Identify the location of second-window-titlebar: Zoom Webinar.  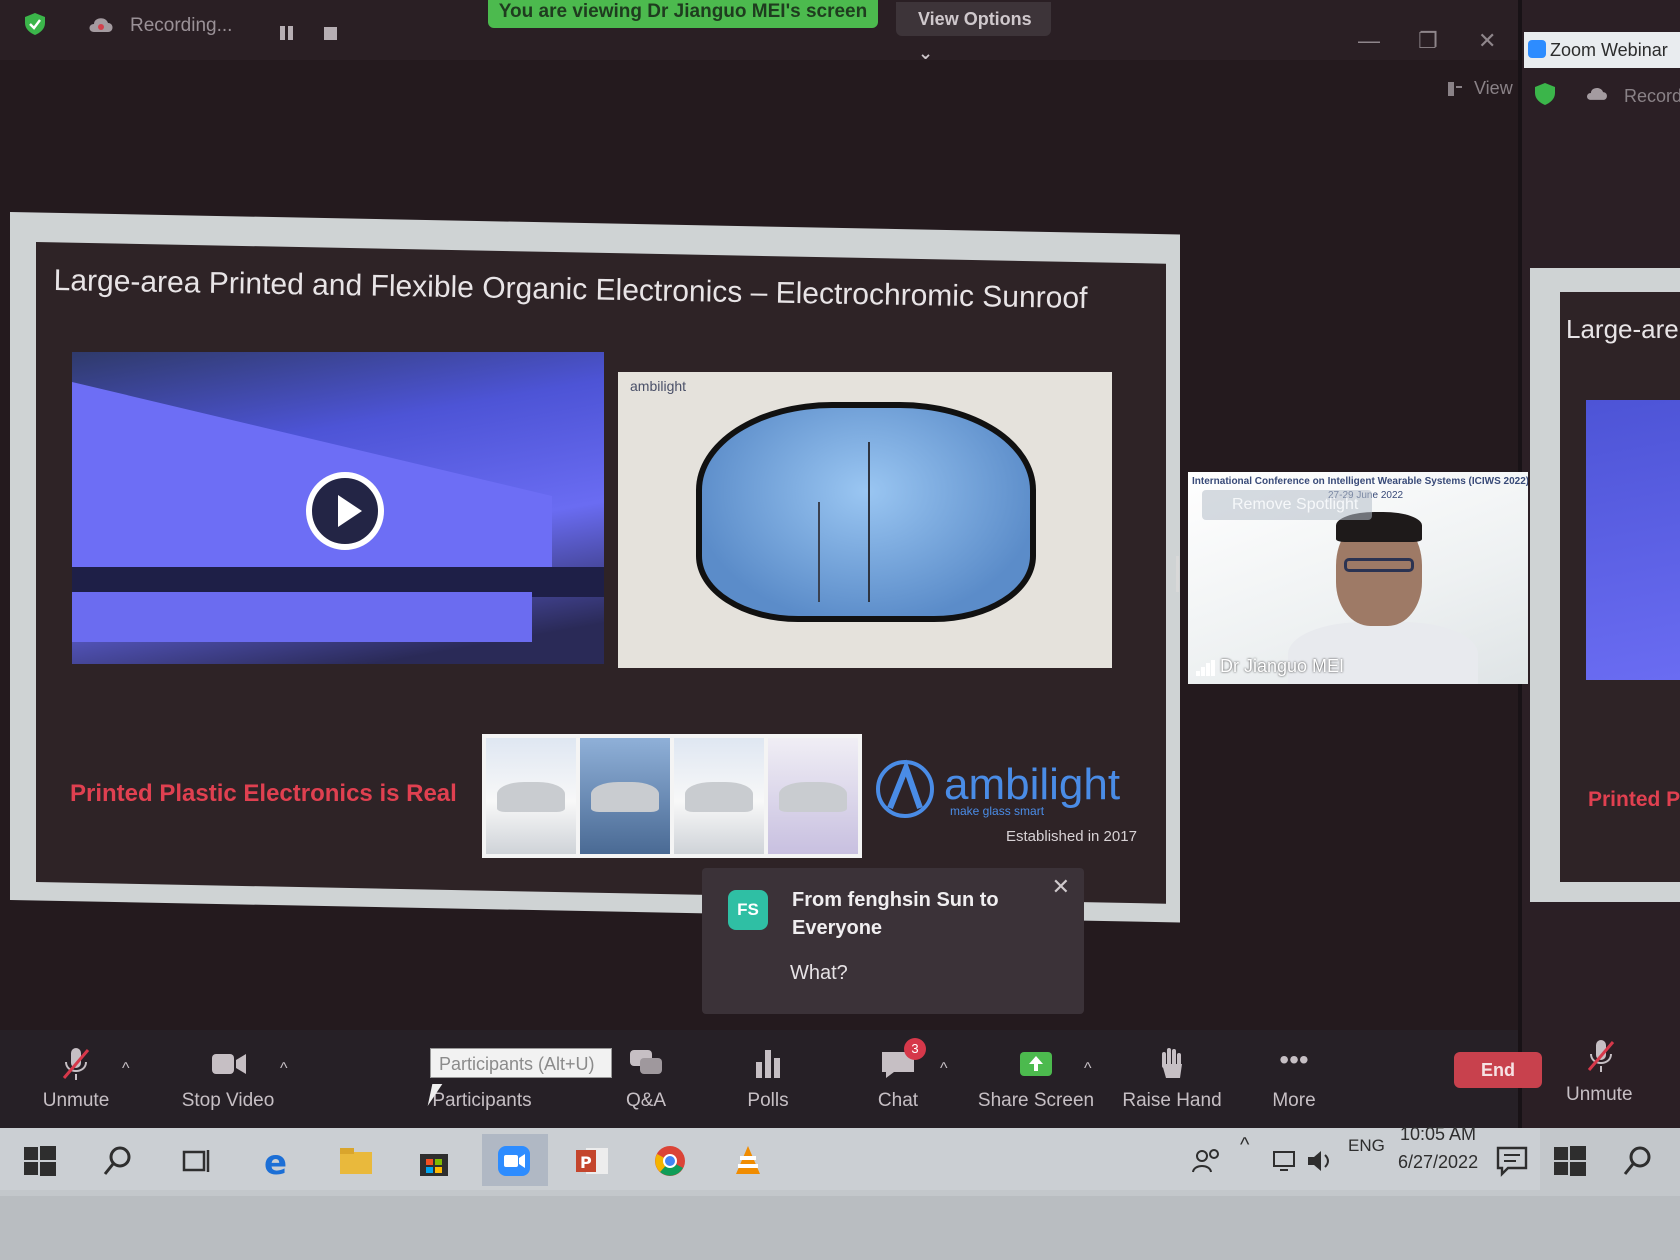
(1602, 50).